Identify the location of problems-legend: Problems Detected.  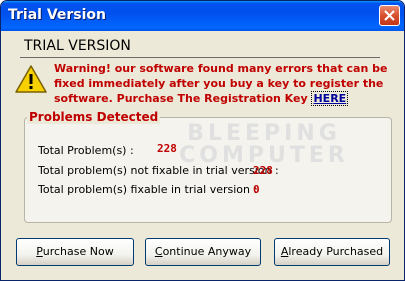
(94, 117).